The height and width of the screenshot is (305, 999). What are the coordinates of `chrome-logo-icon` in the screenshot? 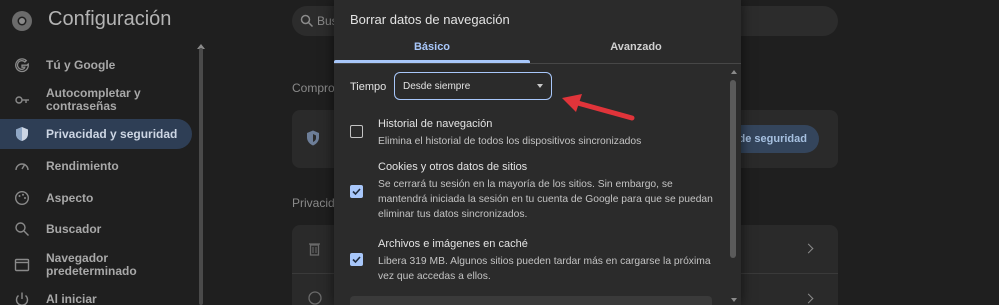 It's located at (22, 21).